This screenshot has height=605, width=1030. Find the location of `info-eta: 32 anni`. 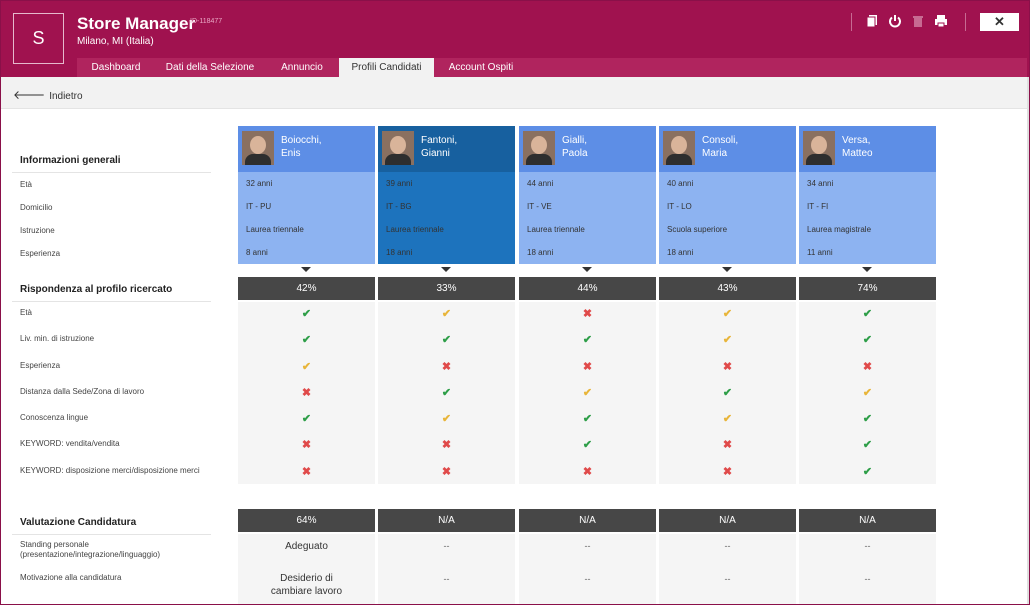

info-eta: 32 anni is located at coordinates (259, 183).